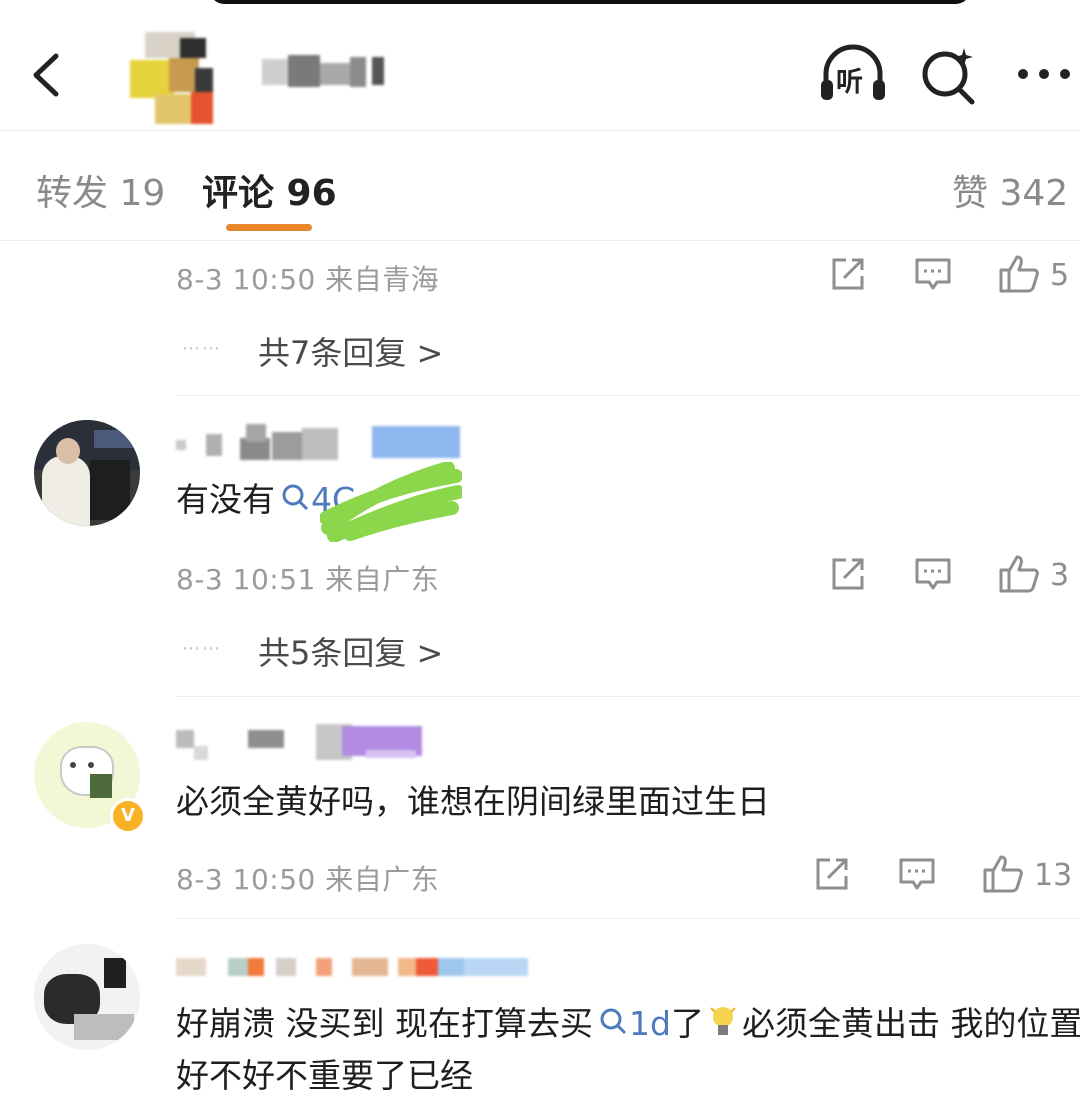 The height and width of the screenshot is (1103, 1080). I want to click on reply-summary: ⋯⋯ 共7条回复 >, so click(317, 349).